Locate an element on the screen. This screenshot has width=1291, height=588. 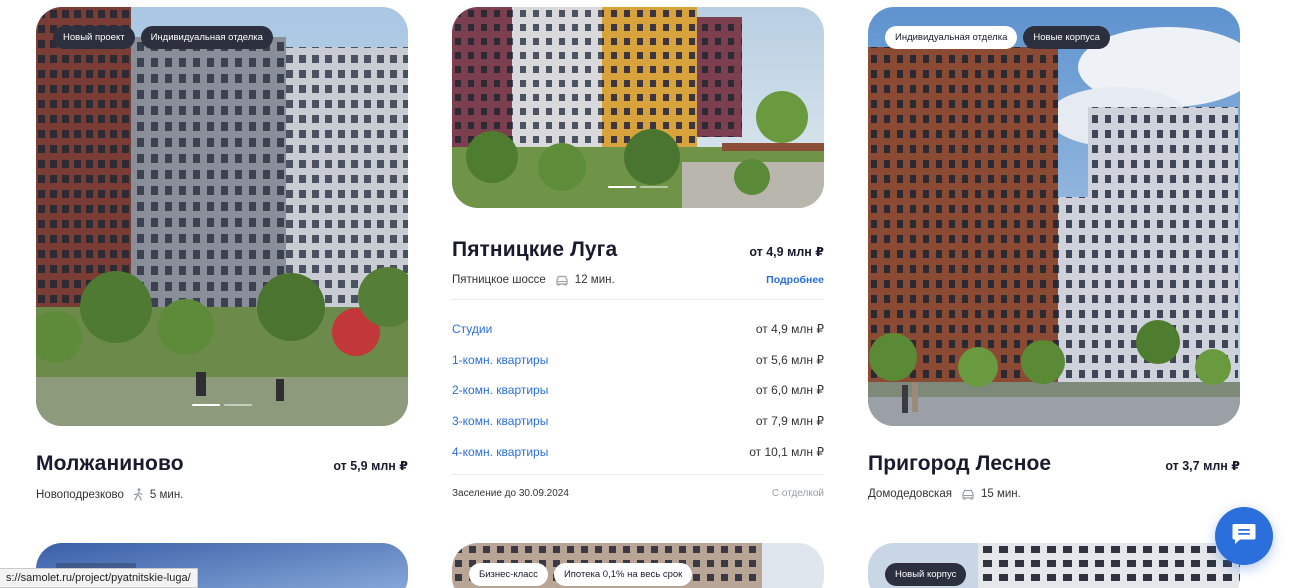
tag-new-buildings: Новые корпуса is located at coordinates (1066, 37).